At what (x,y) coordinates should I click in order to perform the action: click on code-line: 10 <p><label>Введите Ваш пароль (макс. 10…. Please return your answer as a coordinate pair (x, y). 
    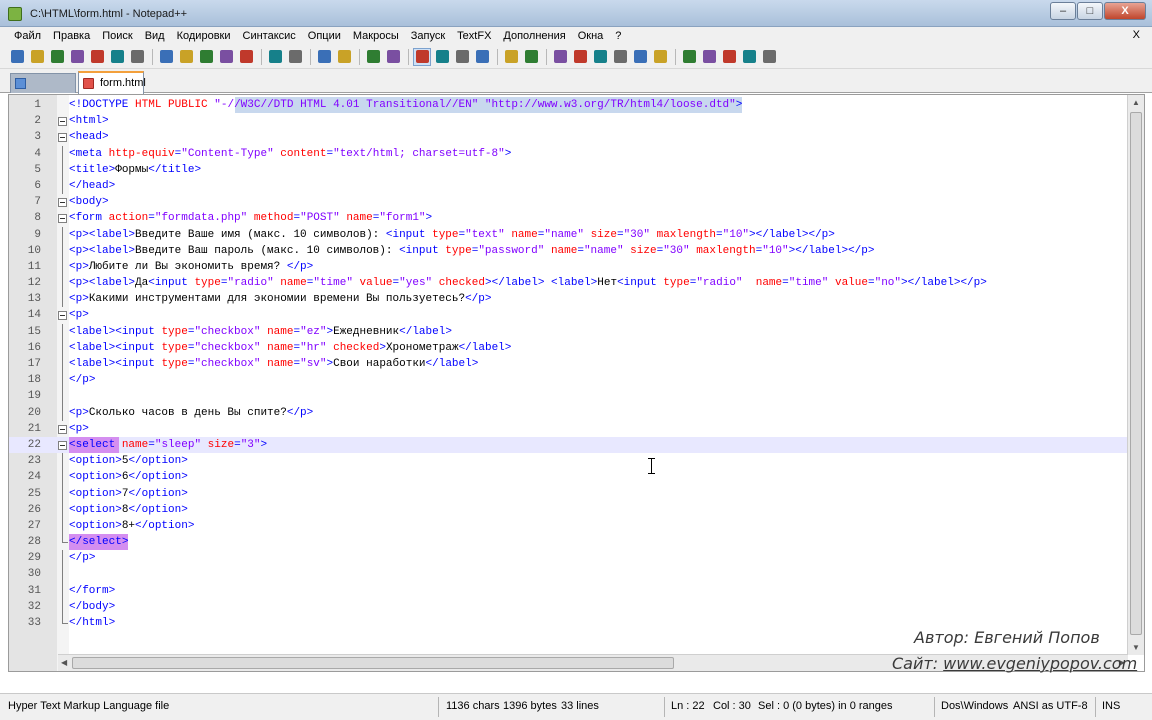
    Looking at the image, I should click on (576, 250).